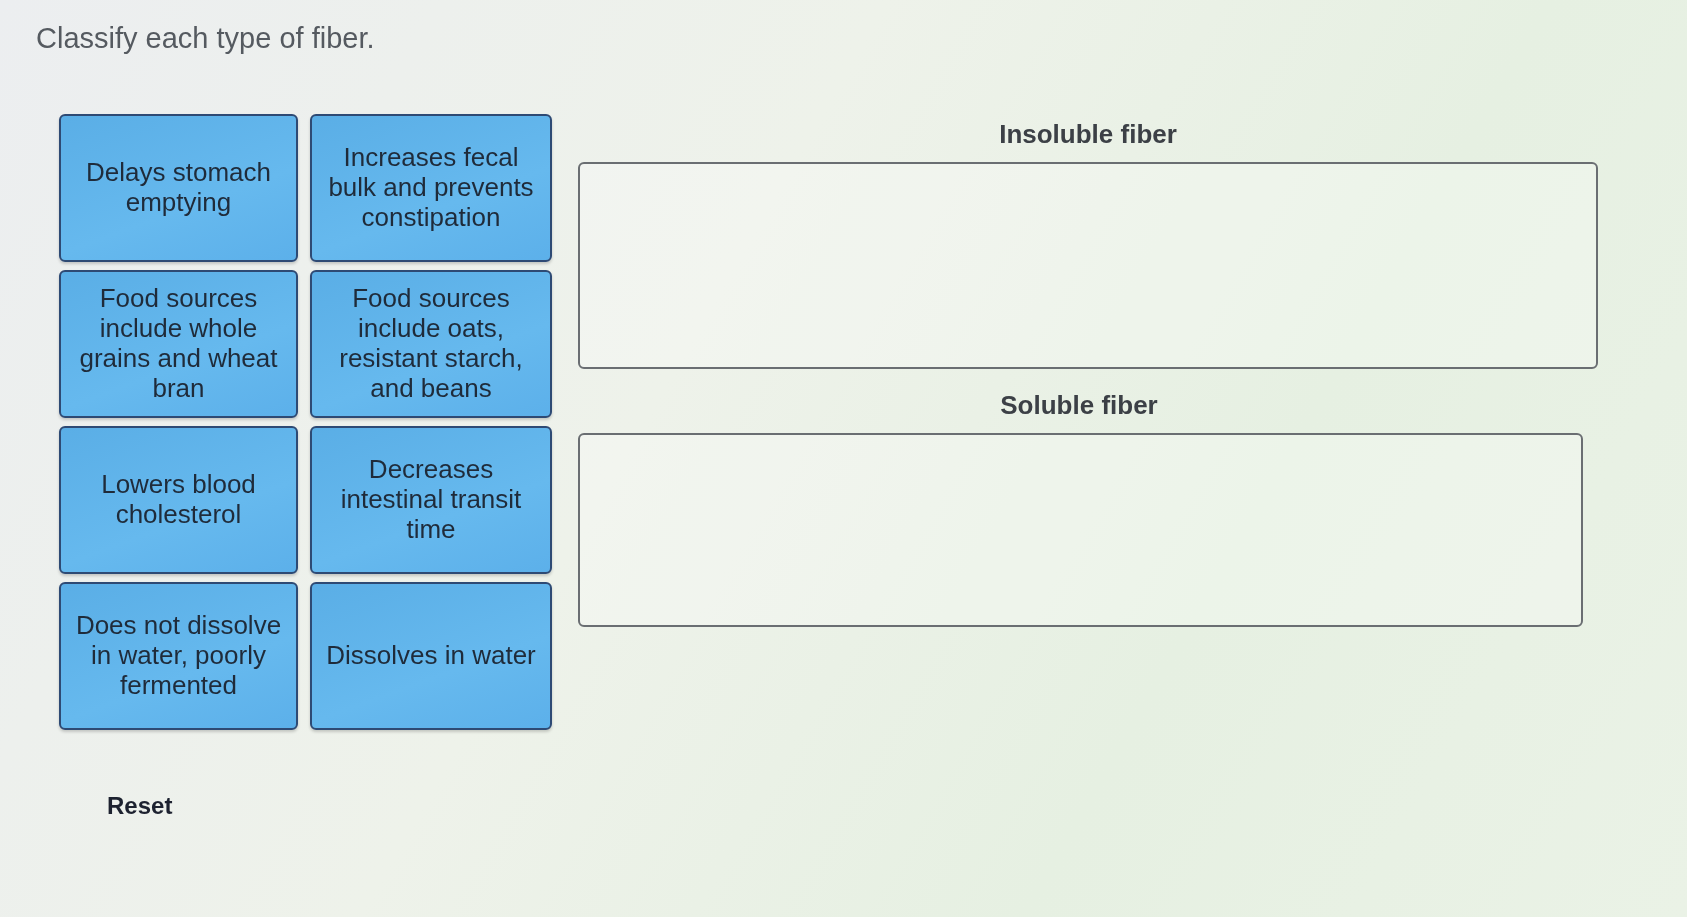  I want to click on reset-button: Reset, so click(140, 806).